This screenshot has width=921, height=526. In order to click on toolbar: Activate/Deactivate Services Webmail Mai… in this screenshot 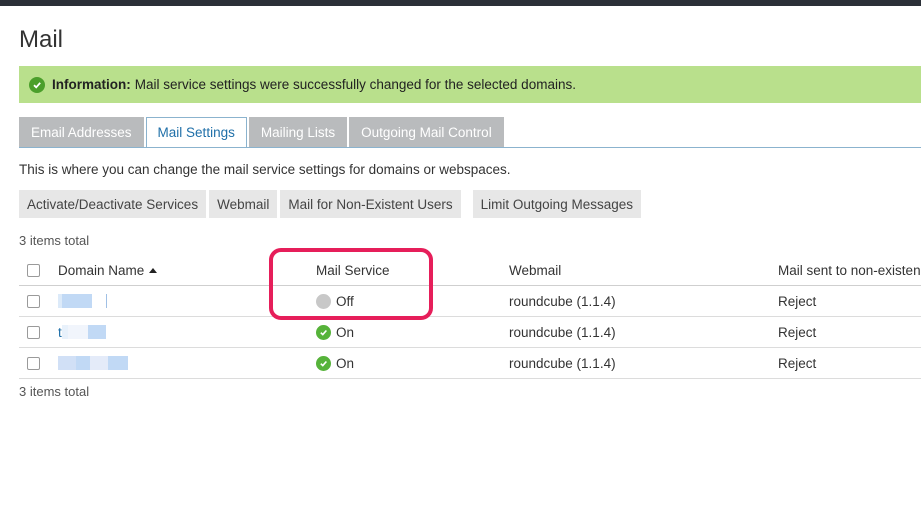, I will do `click(331, 204)`.